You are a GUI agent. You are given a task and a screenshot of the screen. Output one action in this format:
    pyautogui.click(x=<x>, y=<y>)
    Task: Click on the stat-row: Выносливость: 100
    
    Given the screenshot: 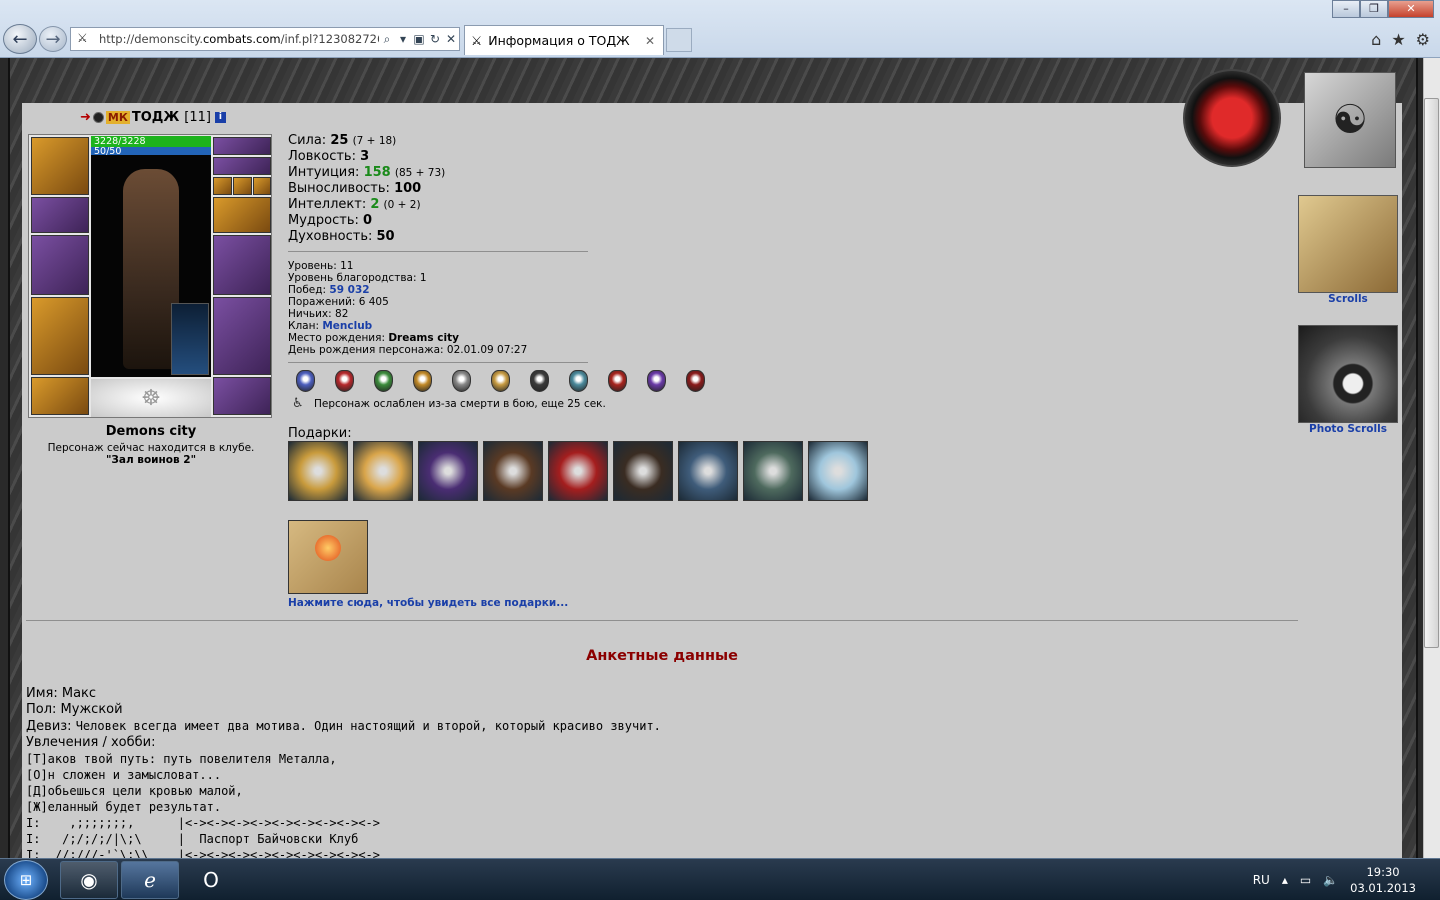 What is the action you would take?
    pyautogui.click(x=366, y=189)
    